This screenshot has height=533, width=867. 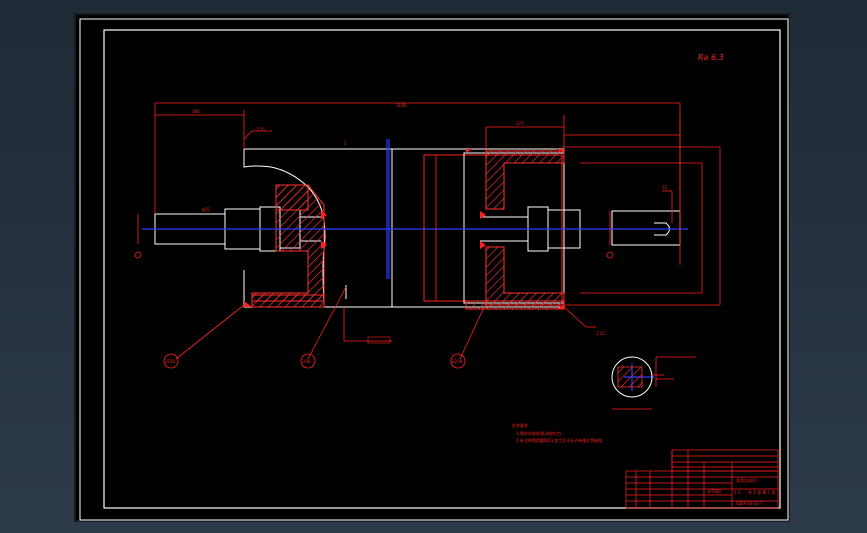 I want to click on tag-left: 2210, so click(x=170, y=361).